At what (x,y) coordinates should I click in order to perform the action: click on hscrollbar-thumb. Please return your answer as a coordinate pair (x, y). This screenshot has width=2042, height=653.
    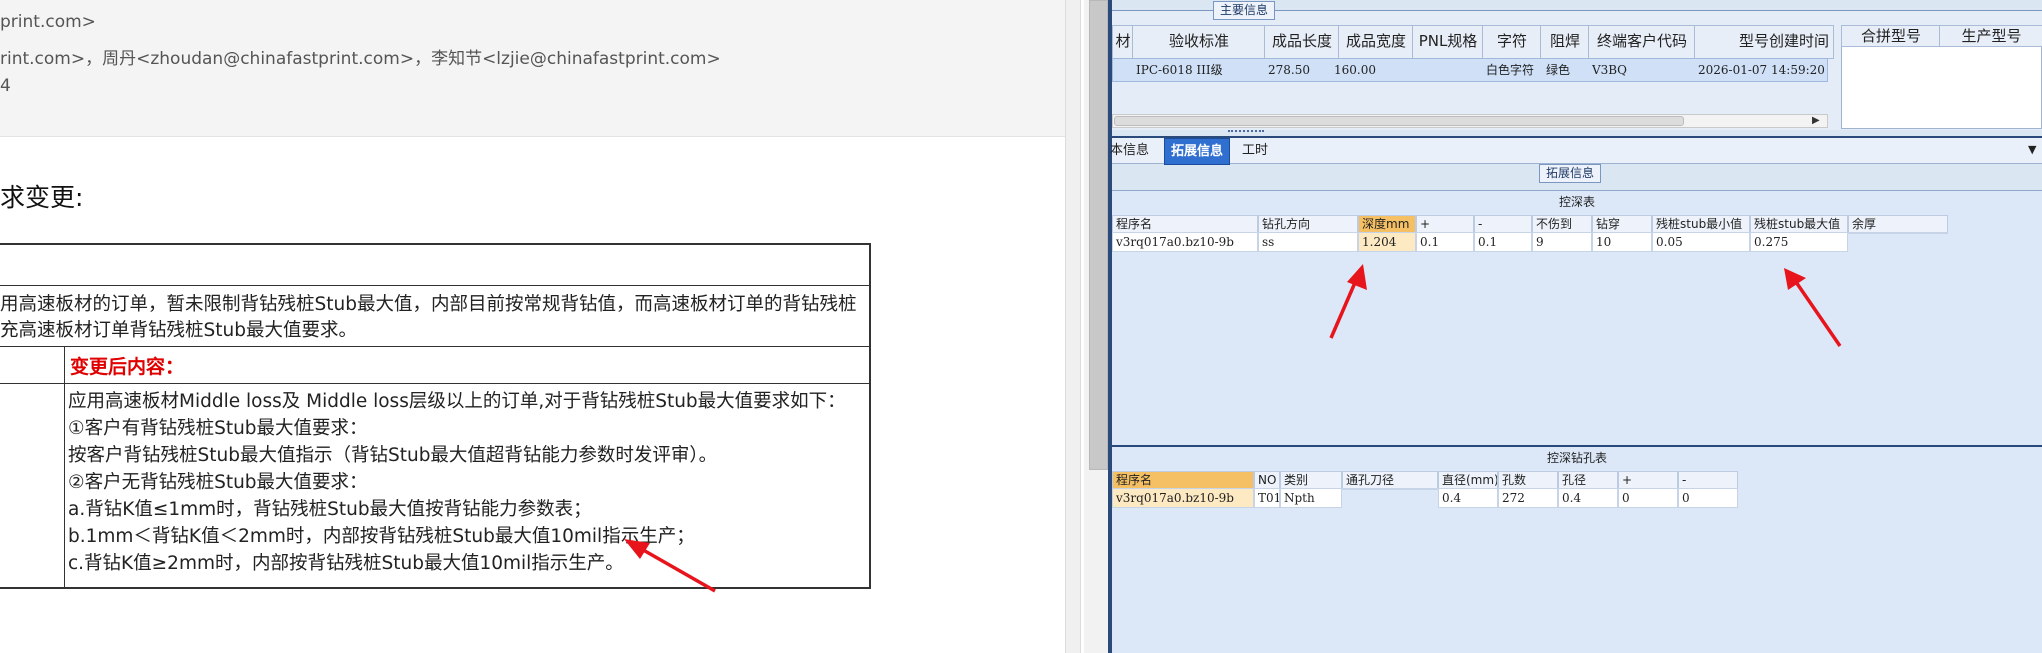
    Looking at the image, I should click on (1399, 121).